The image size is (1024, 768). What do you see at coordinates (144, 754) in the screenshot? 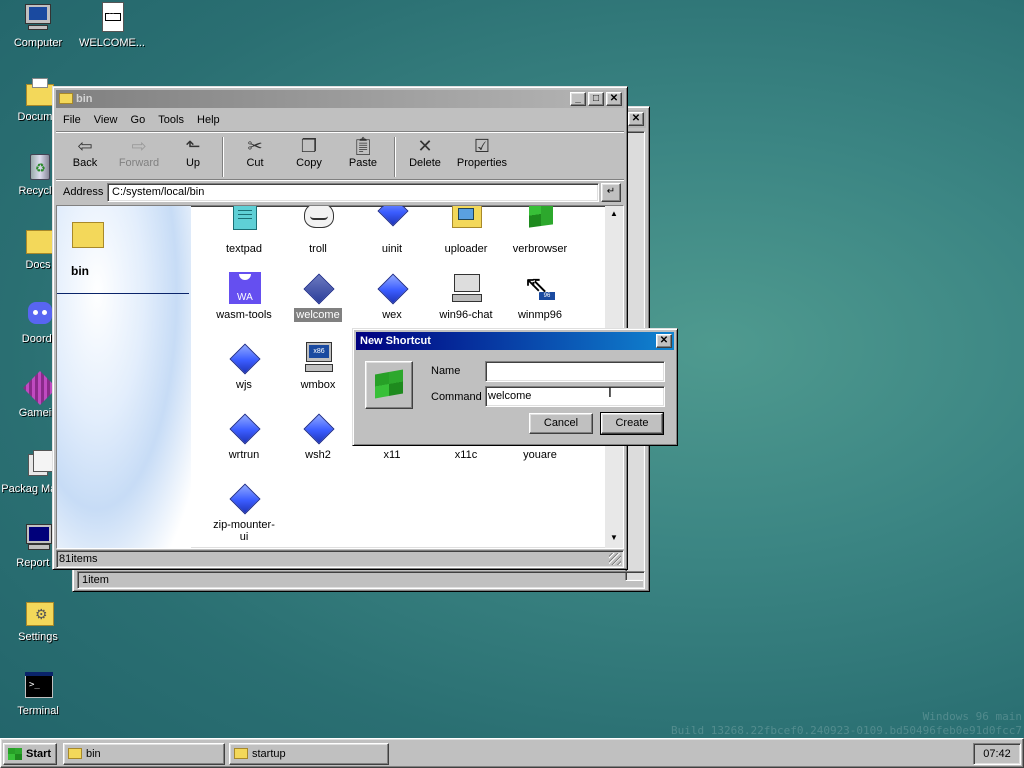
I see `taskbar-item-bin: bin` at bounding box center [144, 754].